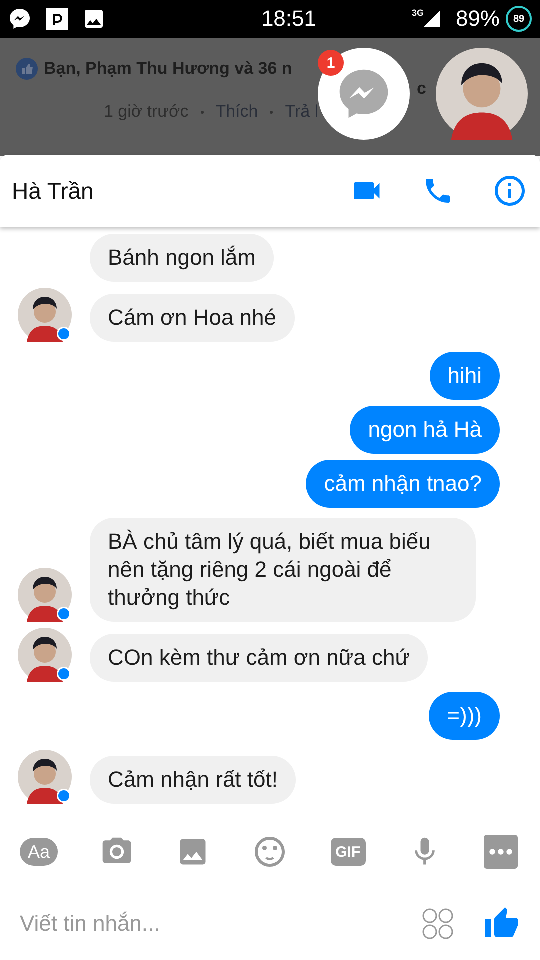 The width and height of the screenshot is (540, 960). Describe the element at coordinates (519, 19) in the screenshot. I see `battery-badge: 89` at that location.